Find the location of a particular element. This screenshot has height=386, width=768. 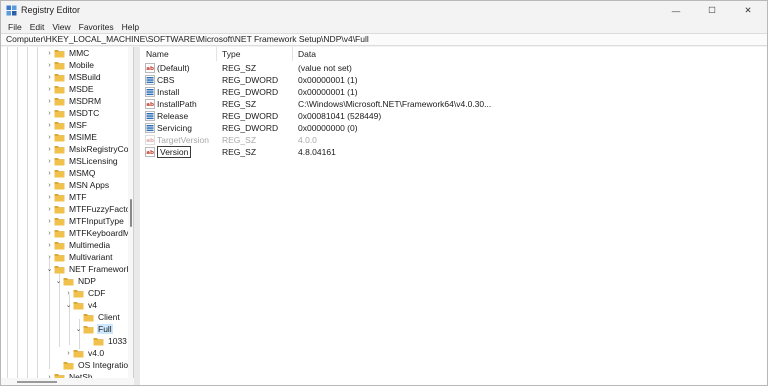

tree-node: › MTFFuzzyFactors is located at coordinates (89, 209).